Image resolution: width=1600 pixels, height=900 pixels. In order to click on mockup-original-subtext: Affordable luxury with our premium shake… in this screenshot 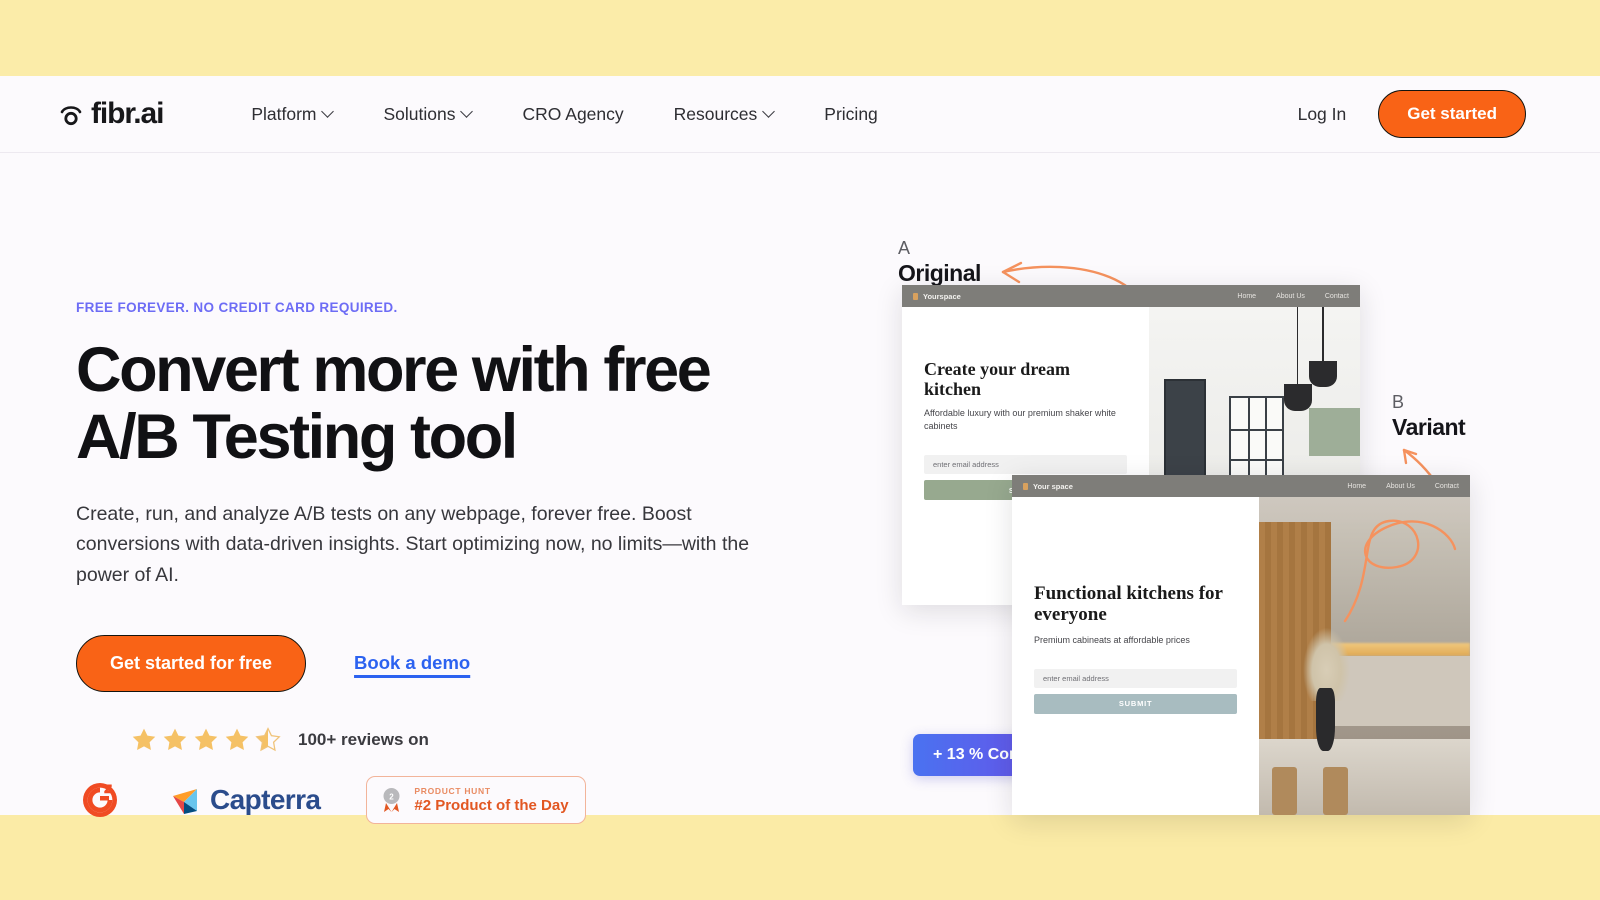, I will do `click(1020, 420)`.